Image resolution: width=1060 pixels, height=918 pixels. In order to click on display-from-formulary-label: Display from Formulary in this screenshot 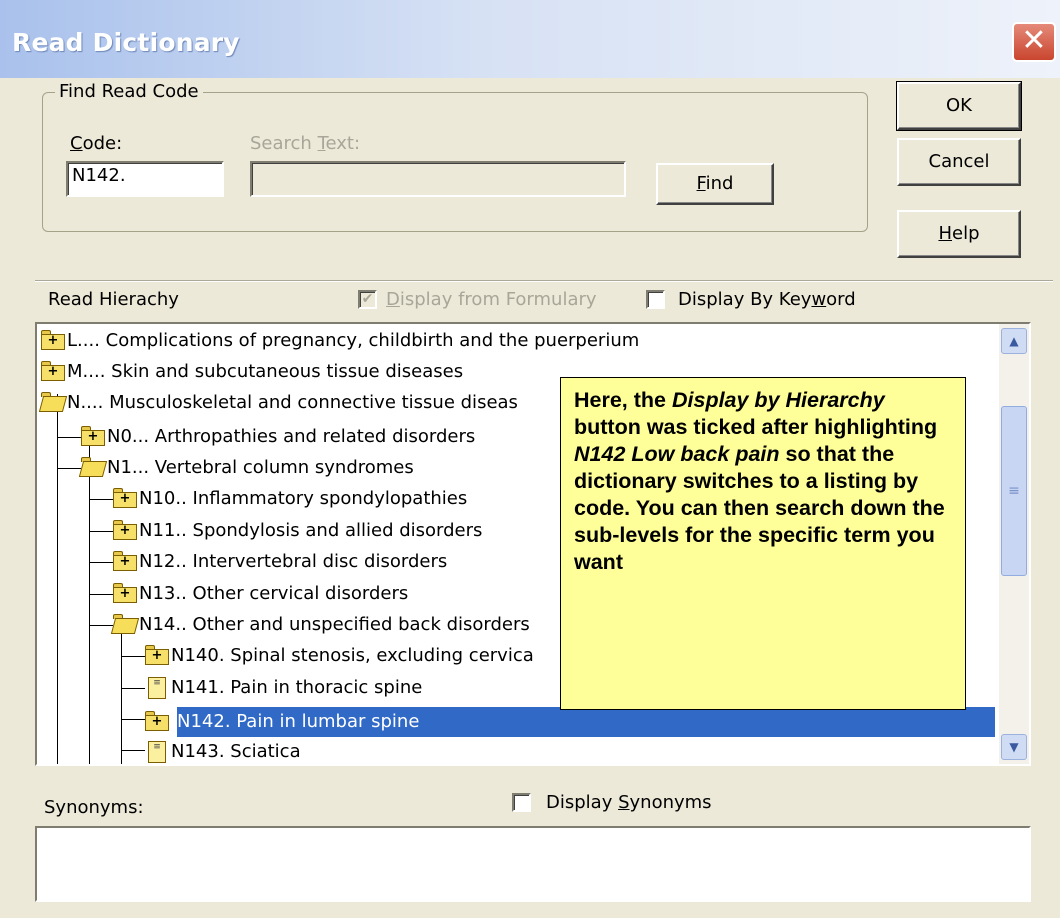, I will do `click(491, 299)`.